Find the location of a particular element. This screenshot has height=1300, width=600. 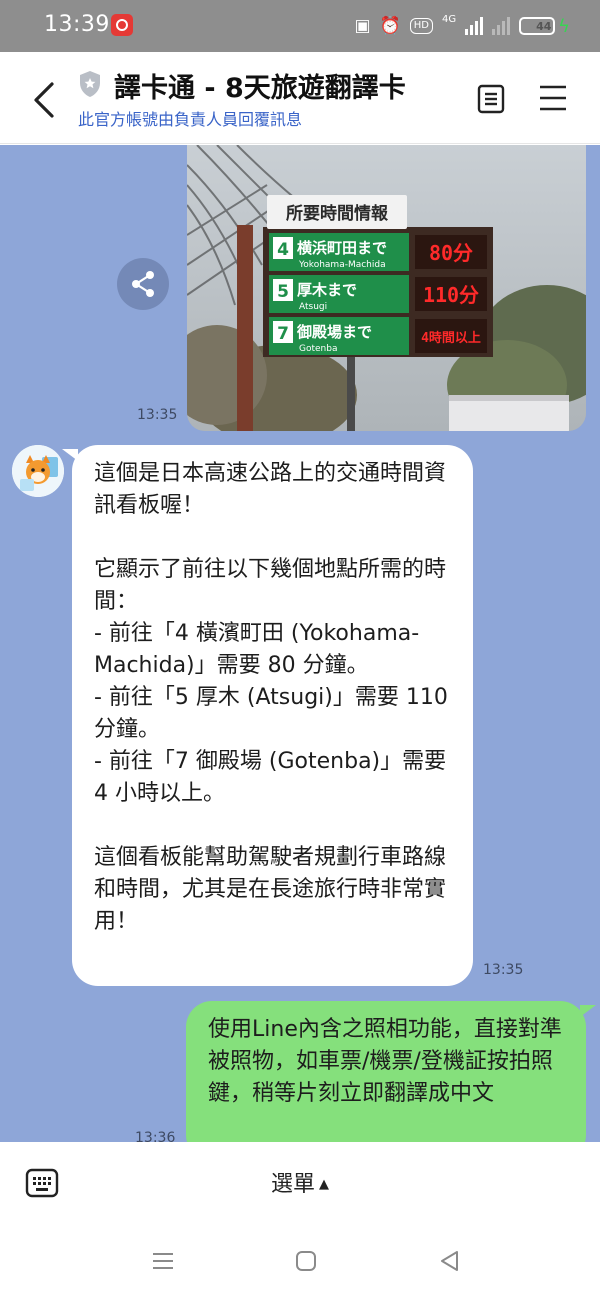

bottom-bar: 選單 ▲ is located at coordinates (300, 1182).